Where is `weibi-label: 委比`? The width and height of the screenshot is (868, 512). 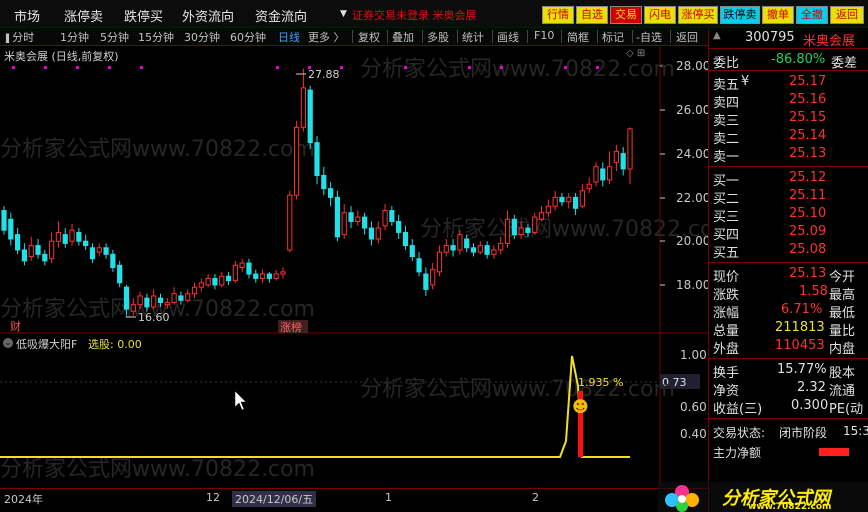 weibi-label: 委比 is located at coordinates (726, 63).